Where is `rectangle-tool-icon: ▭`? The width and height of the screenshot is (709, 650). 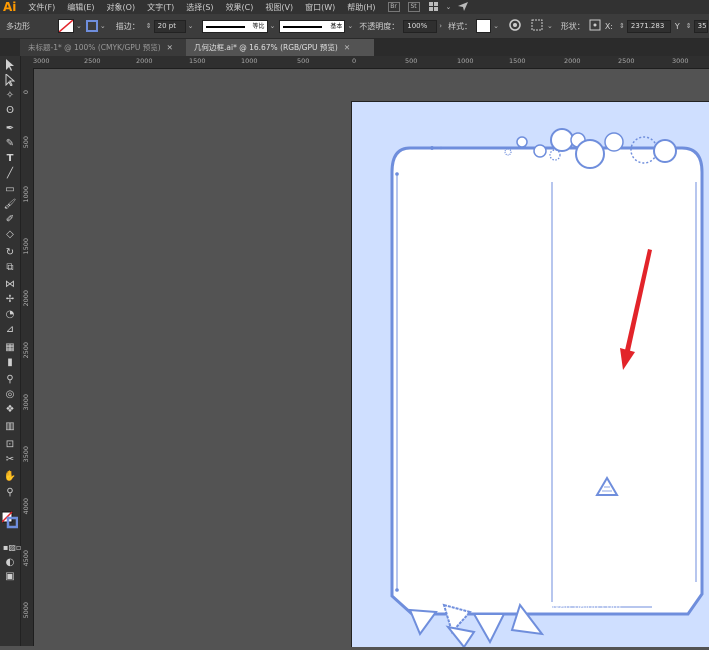 rectangle-tool-icon: ▭ is located at coordinates (10, 189).